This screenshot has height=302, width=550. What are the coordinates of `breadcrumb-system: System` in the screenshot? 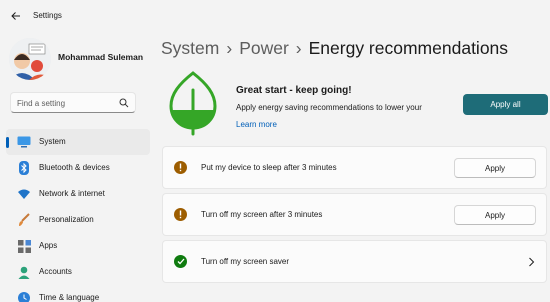 It's located at (190, 48).